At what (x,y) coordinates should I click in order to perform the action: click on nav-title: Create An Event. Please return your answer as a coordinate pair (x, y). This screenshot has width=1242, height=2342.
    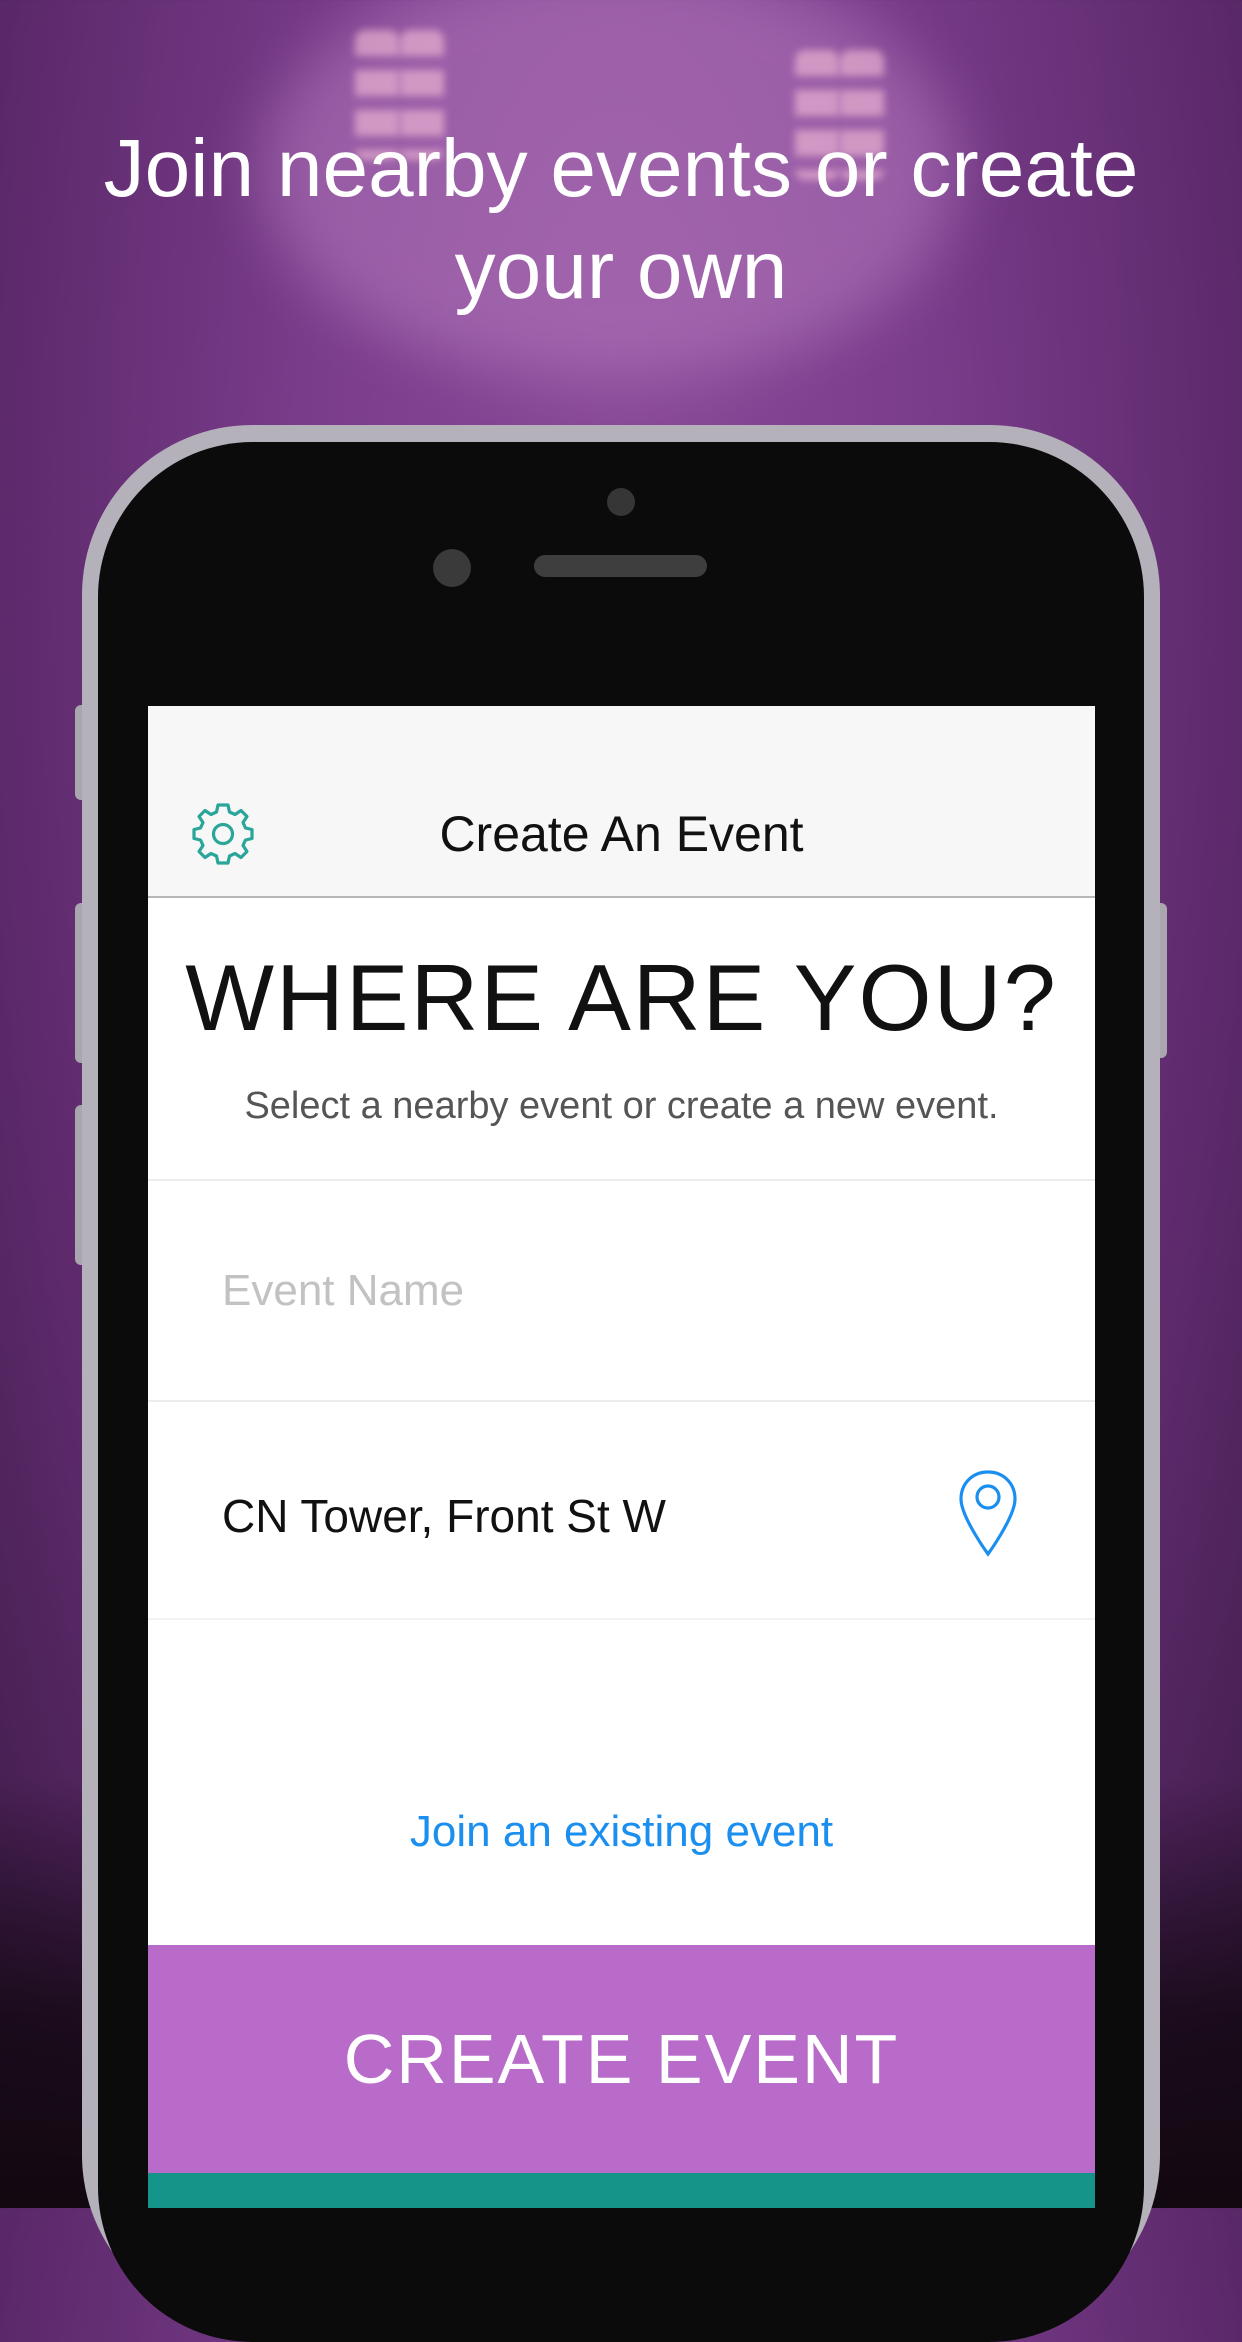
    Looking at the image, I should click on (621, 834).